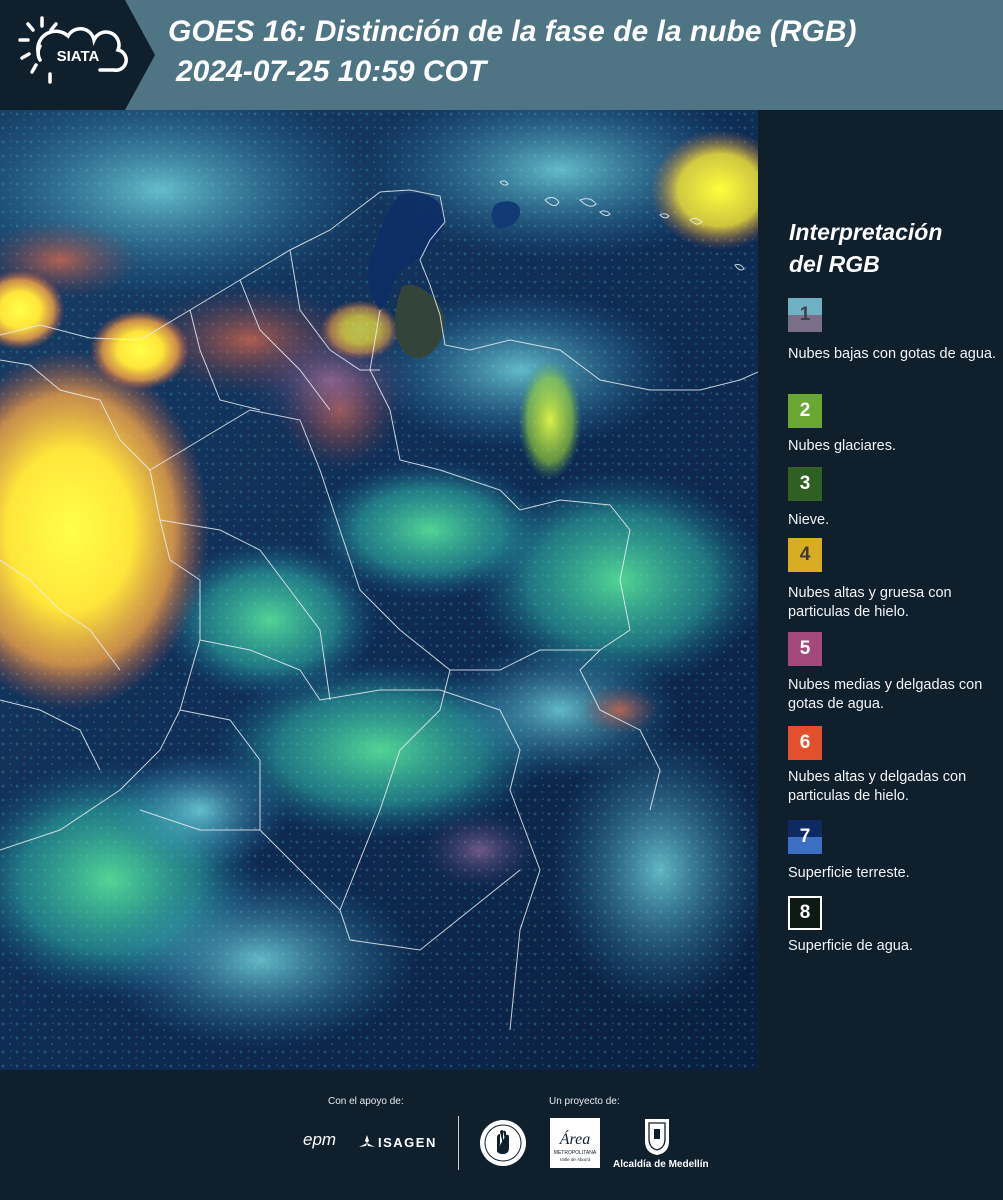 This screenshot has height=1200, width=1003. Describe the element at coordinates (842, 446) in the screenshot. I see `legend-label-2: Nubes glaciares.` at that location.